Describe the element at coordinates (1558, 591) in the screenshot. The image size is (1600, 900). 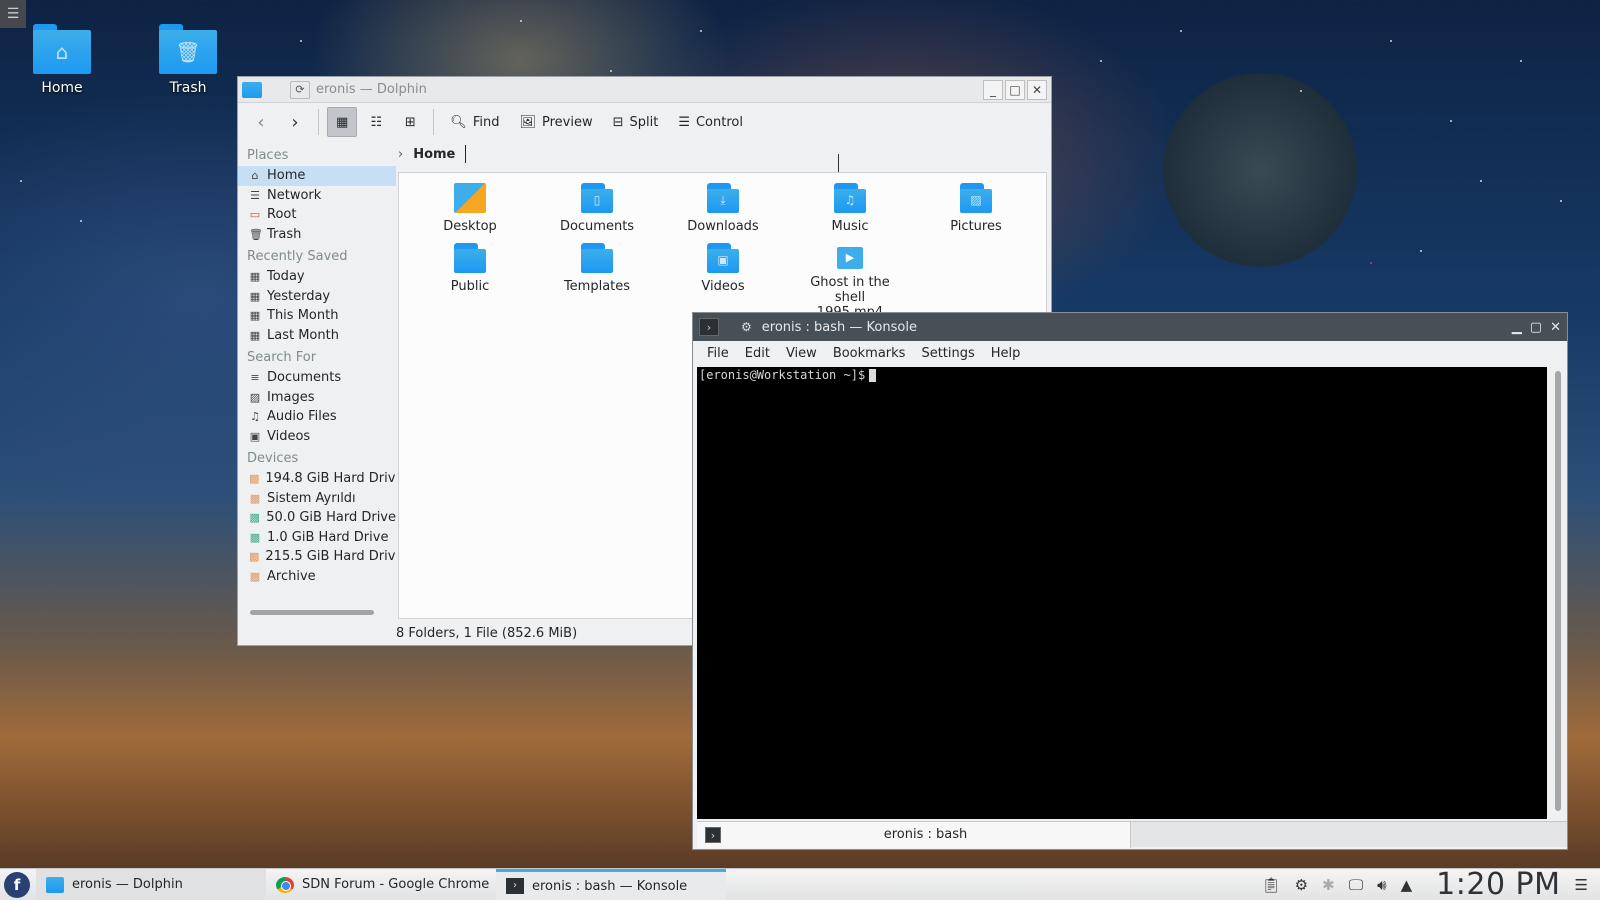
I see `terminal-scrollbar` at that location.